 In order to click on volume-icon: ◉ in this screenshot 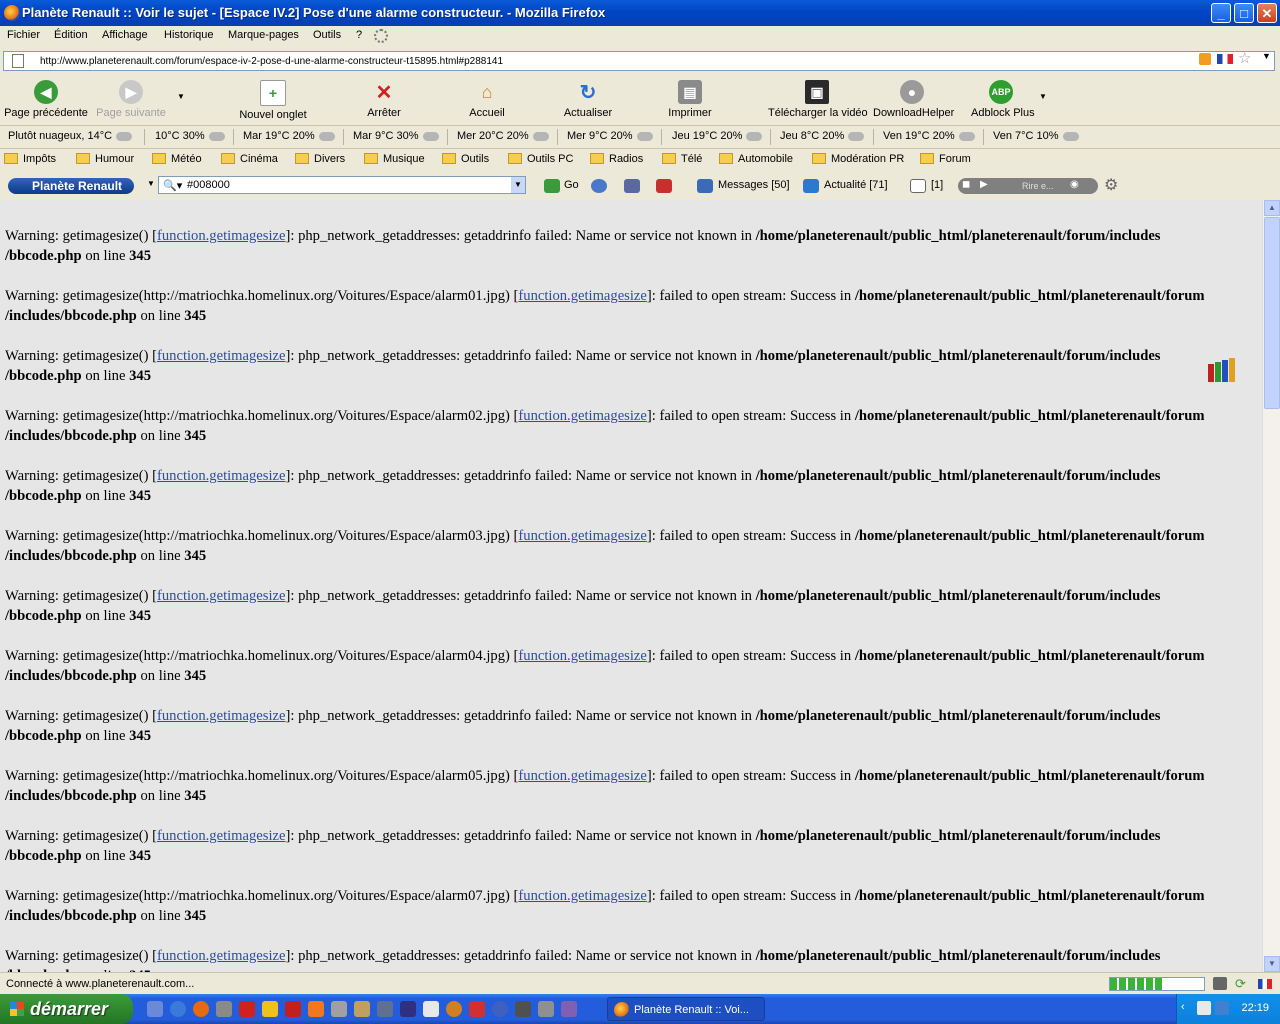, I will do `click(1074, 184)`.